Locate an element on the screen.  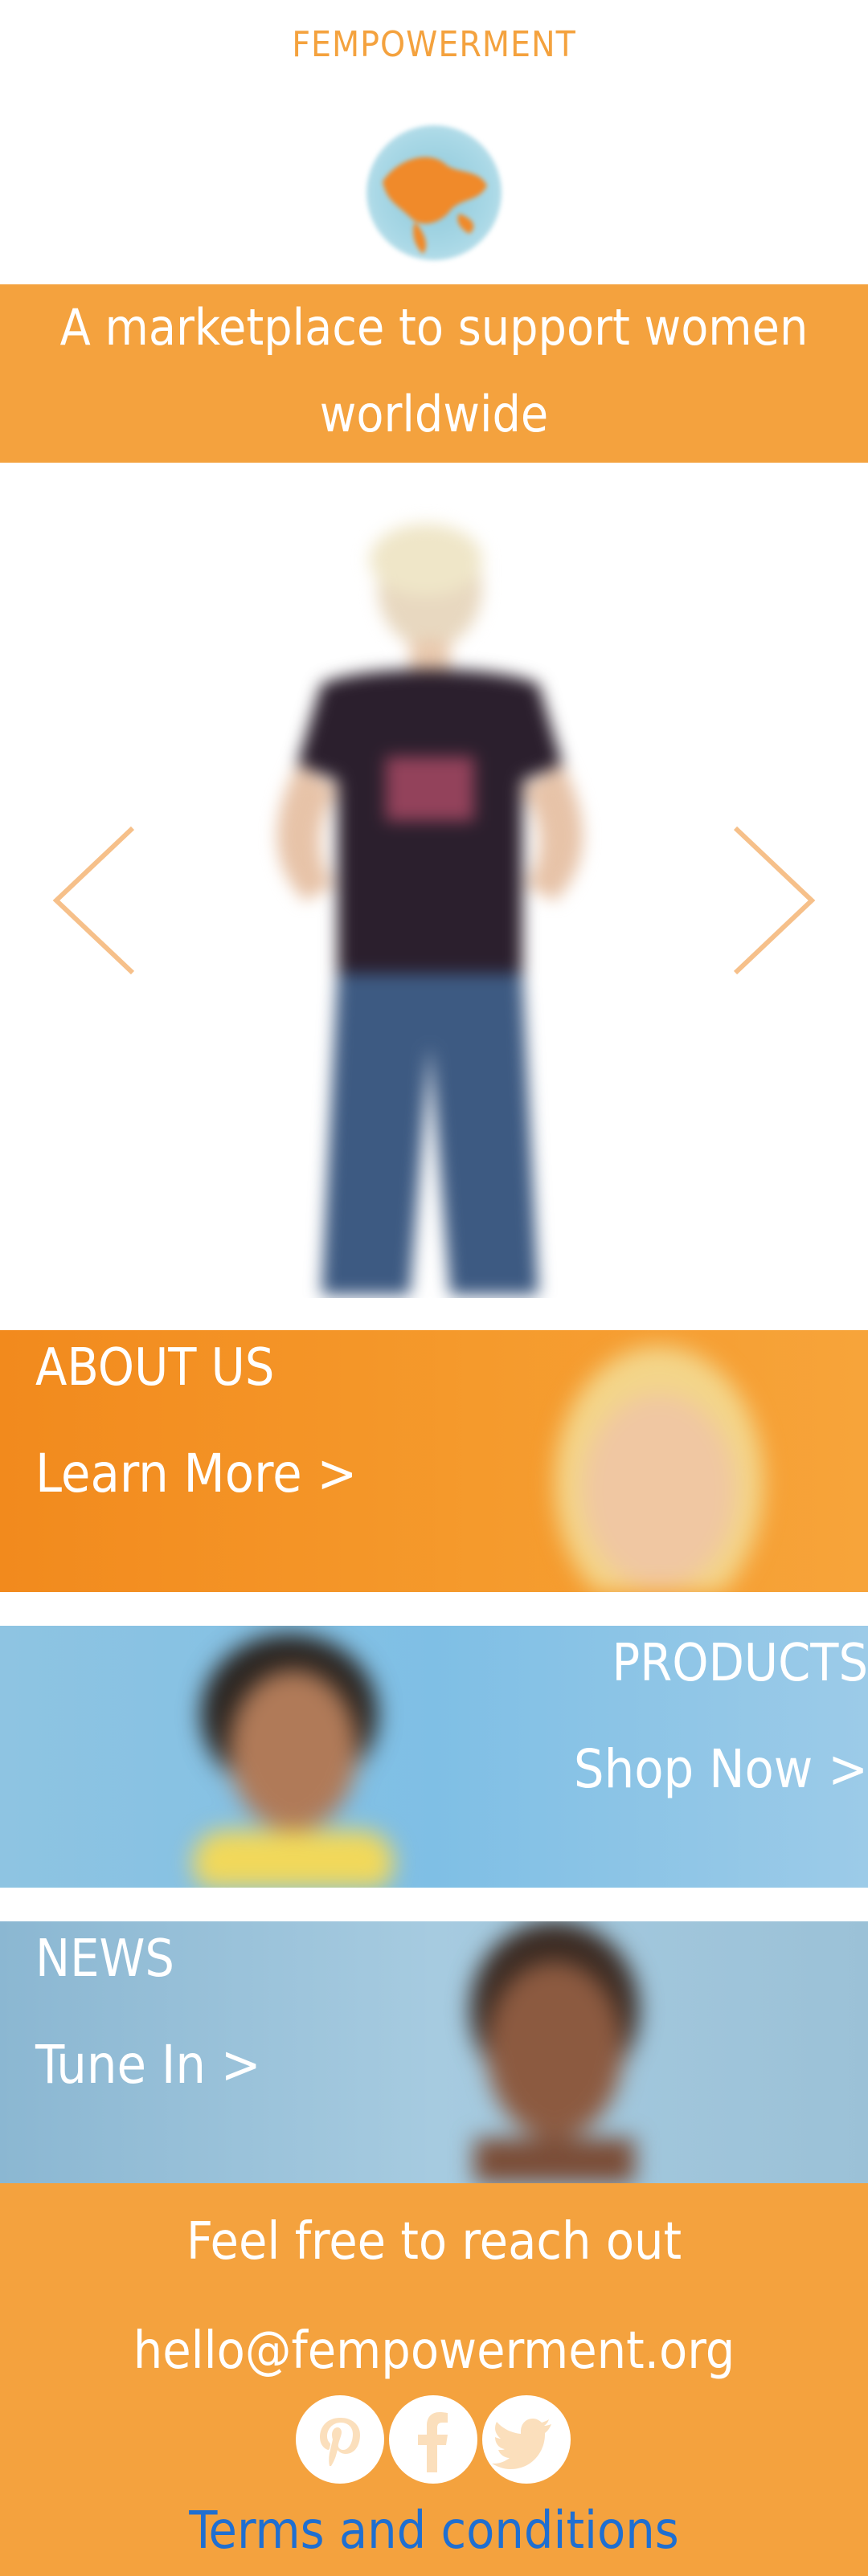
news-title: NEWS is located at coordinates (104, 1959).